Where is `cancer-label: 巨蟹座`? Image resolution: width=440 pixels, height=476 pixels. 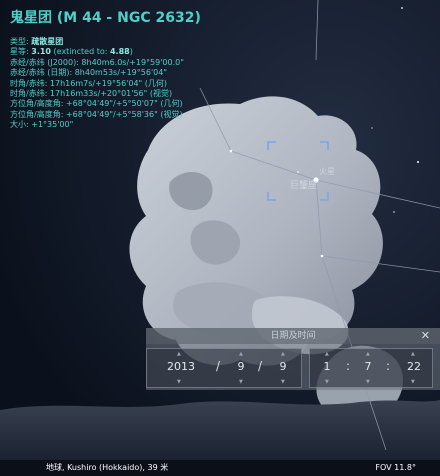
cancer-label: 巨蟹座 is located at coordinates (304, 186).